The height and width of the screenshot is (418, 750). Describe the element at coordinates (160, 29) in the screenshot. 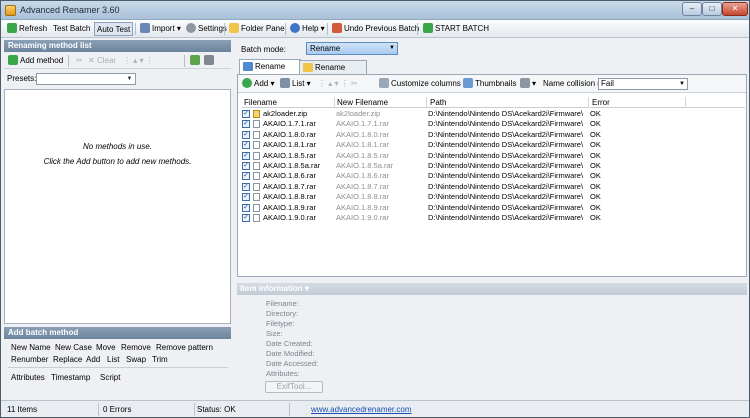

I see `import-button: Import ▾` at that location.